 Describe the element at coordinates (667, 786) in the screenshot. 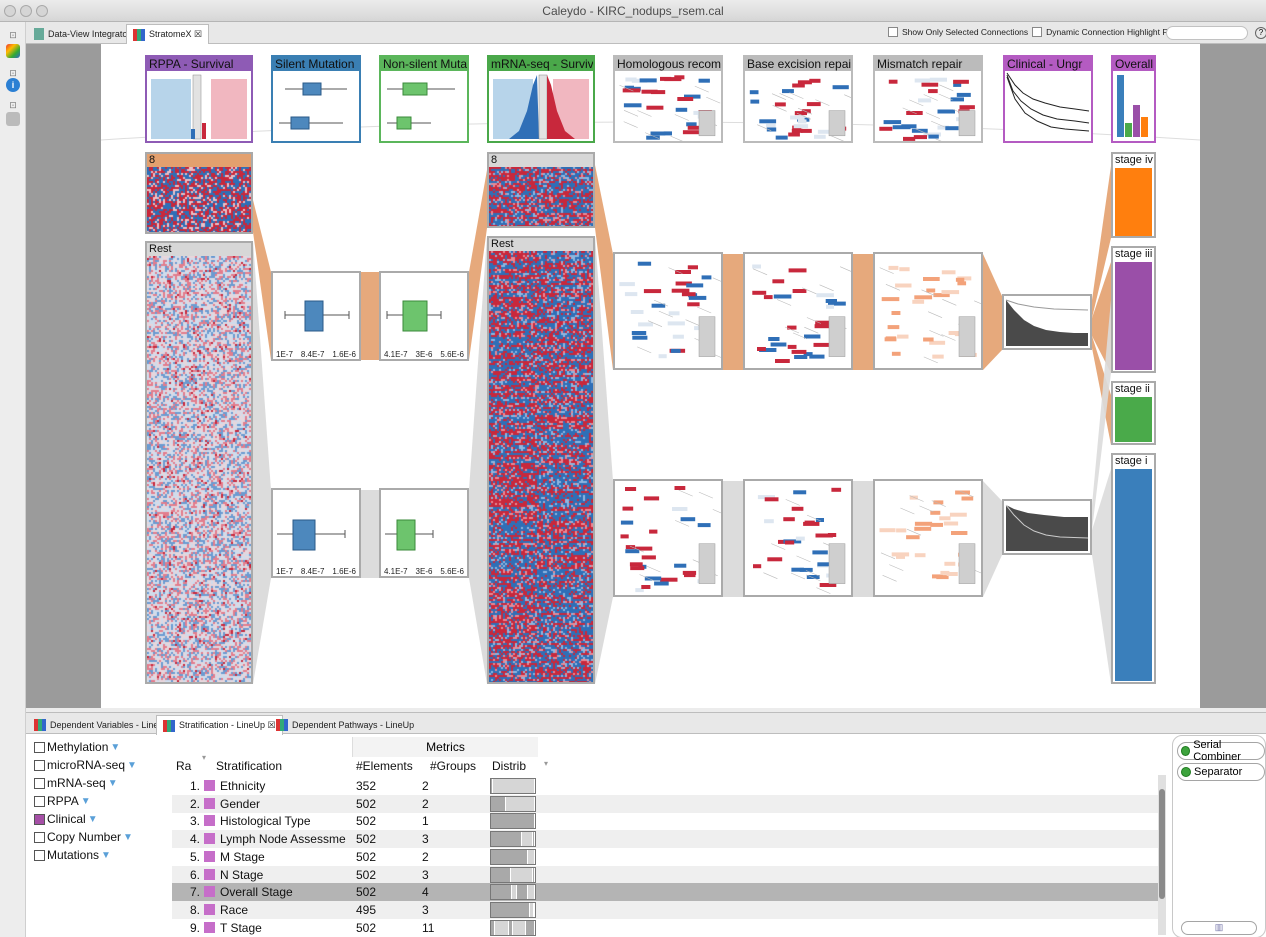

I see `table-row: 1. Ethnicity 352 2` at that location.